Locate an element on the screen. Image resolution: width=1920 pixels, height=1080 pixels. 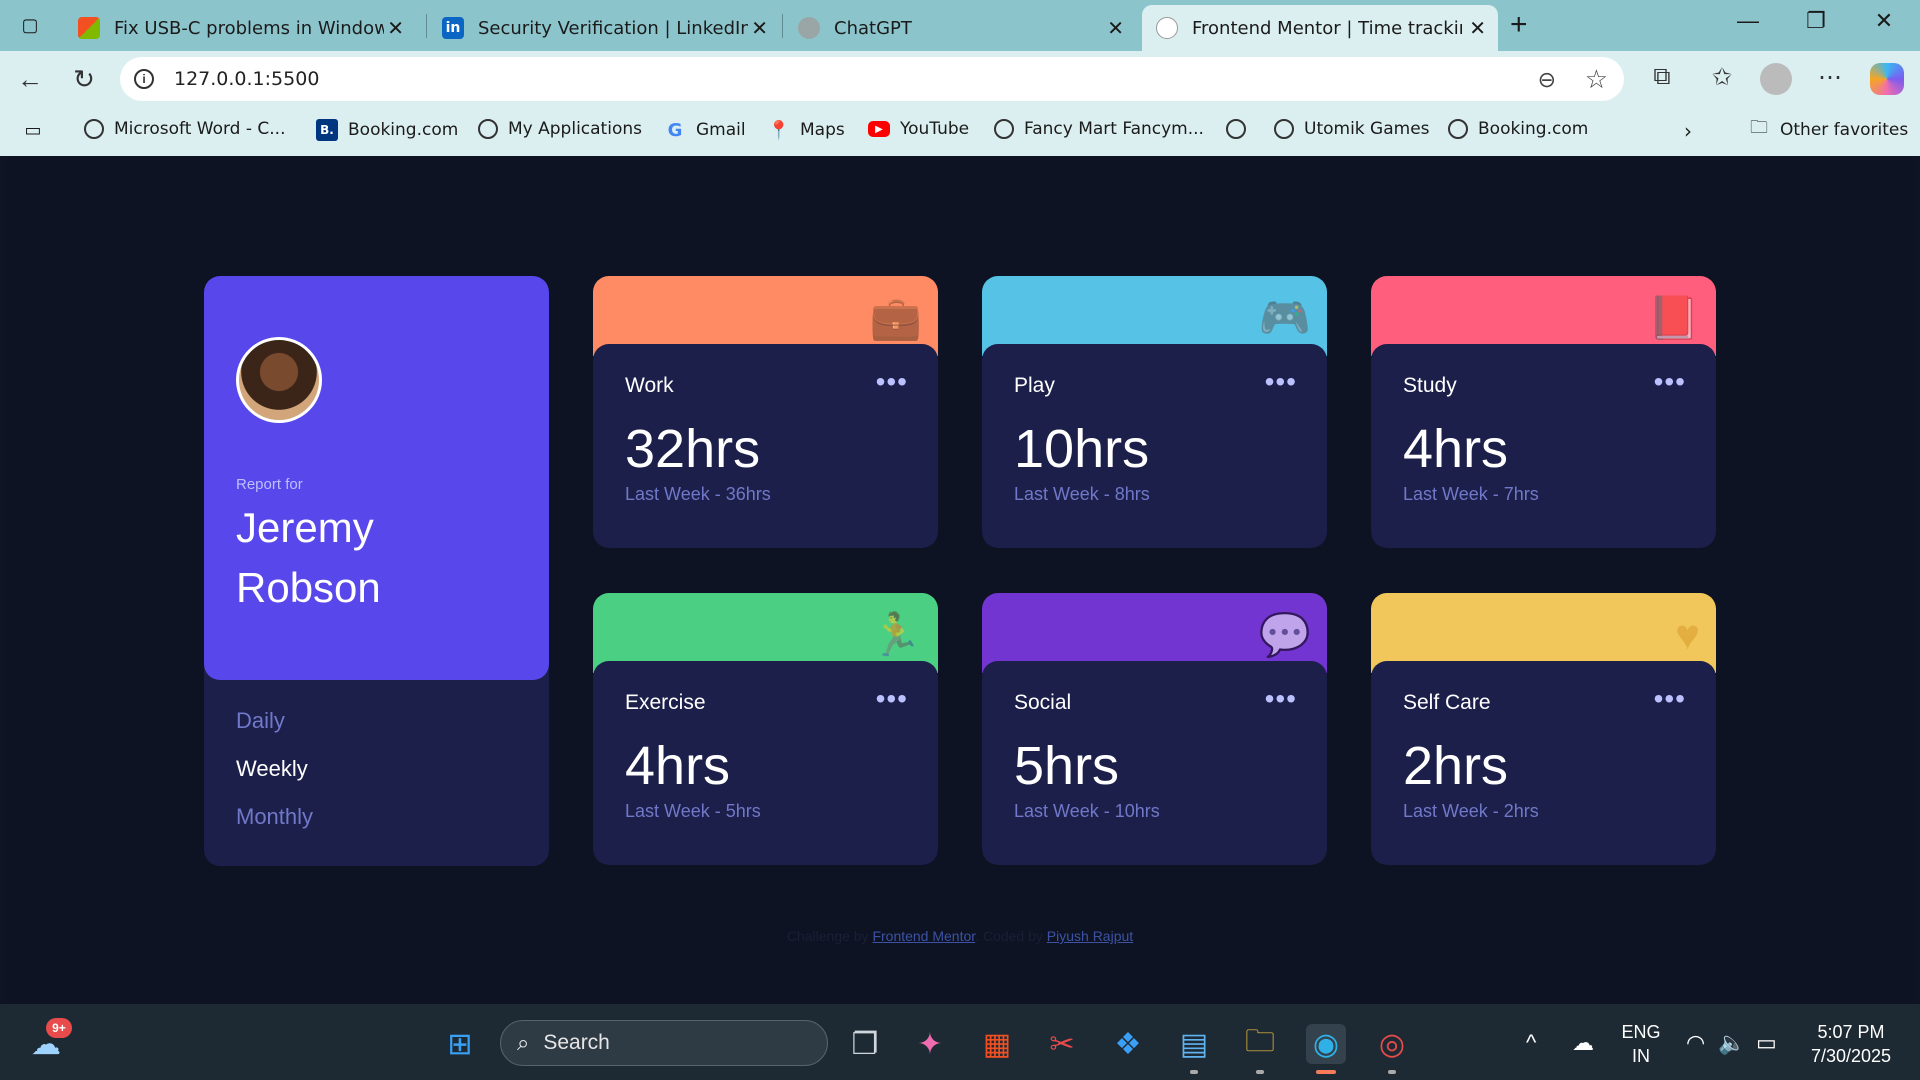
other-favorites-label: Other favorites is located at coordinates (1844, 130).